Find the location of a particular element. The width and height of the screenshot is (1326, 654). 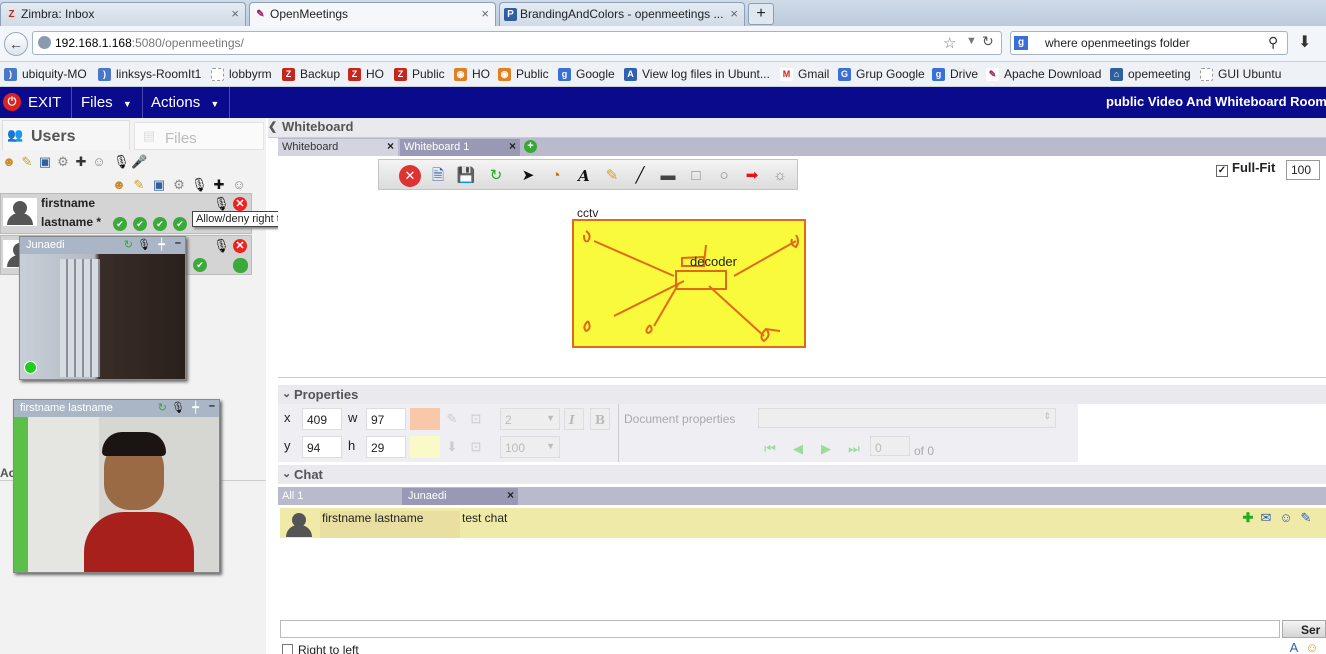

bookmark-item: Z HO is located at coordinates (366, 74).